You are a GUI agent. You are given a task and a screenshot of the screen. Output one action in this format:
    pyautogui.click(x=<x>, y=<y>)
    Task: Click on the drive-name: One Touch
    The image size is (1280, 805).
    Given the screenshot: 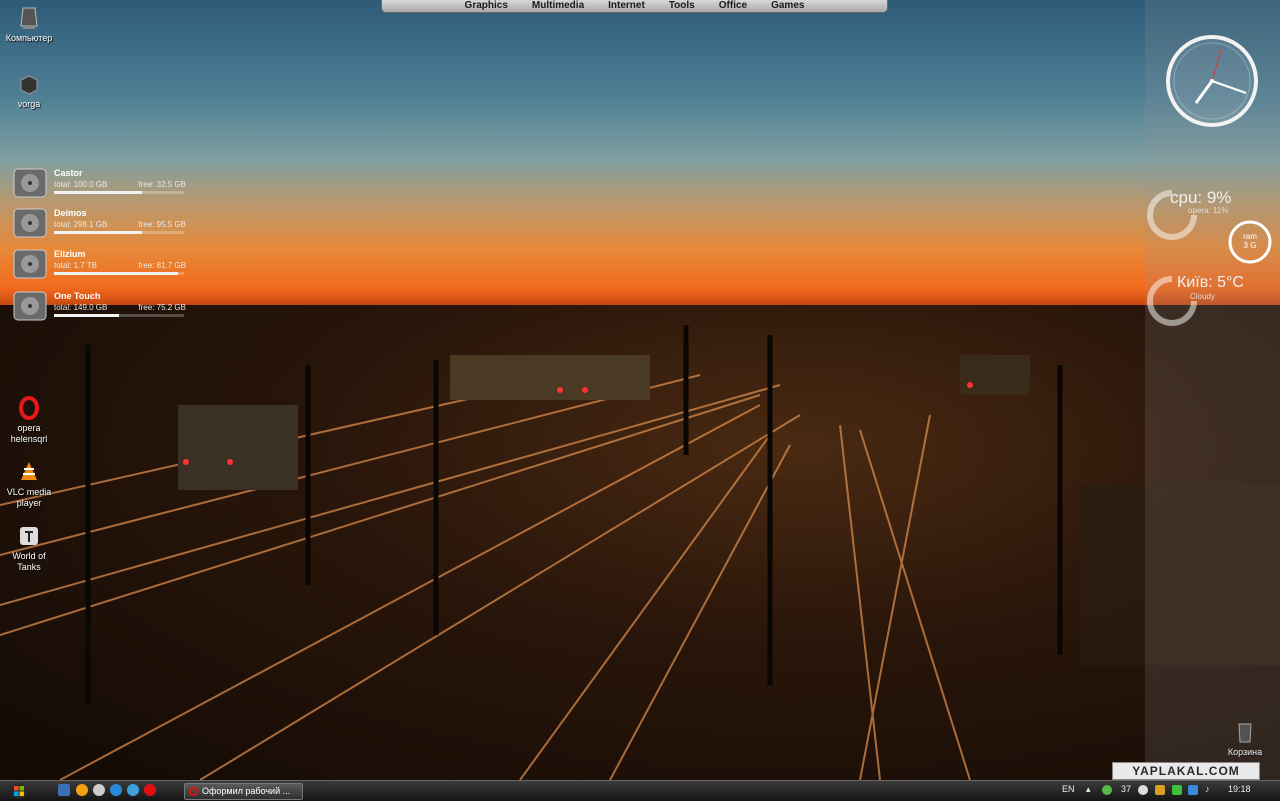 What is the action you would take?
    pyautogui.click(x=77, y=296)
    